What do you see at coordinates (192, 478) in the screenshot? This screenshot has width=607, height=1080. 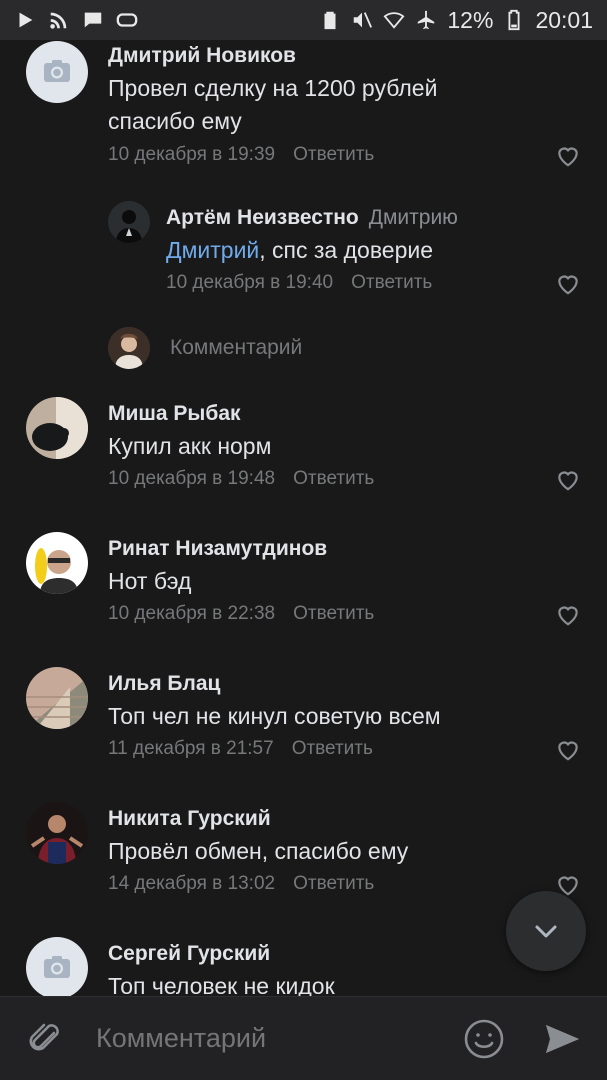 I see `comment-date: 10 декабря в 19:48` at bounding box center [192, 478].